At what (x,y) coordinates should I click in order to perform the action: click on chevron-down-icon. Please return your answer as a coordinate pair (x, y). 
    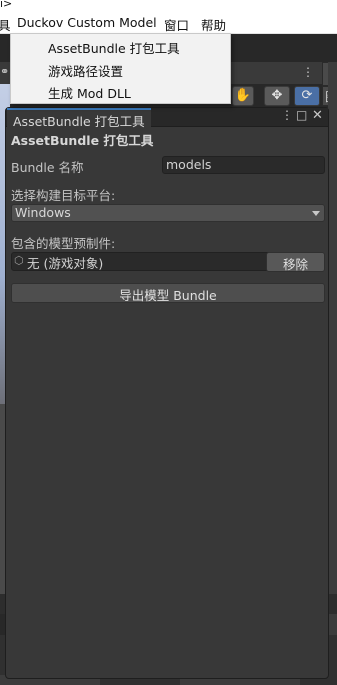
    Looking at the image, I should click on (316, 213).